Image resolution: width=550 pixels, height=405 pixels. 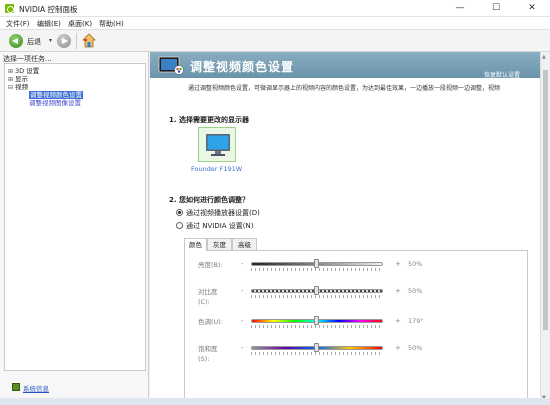 I want to click on display-tile, so click(x=217, y=144).